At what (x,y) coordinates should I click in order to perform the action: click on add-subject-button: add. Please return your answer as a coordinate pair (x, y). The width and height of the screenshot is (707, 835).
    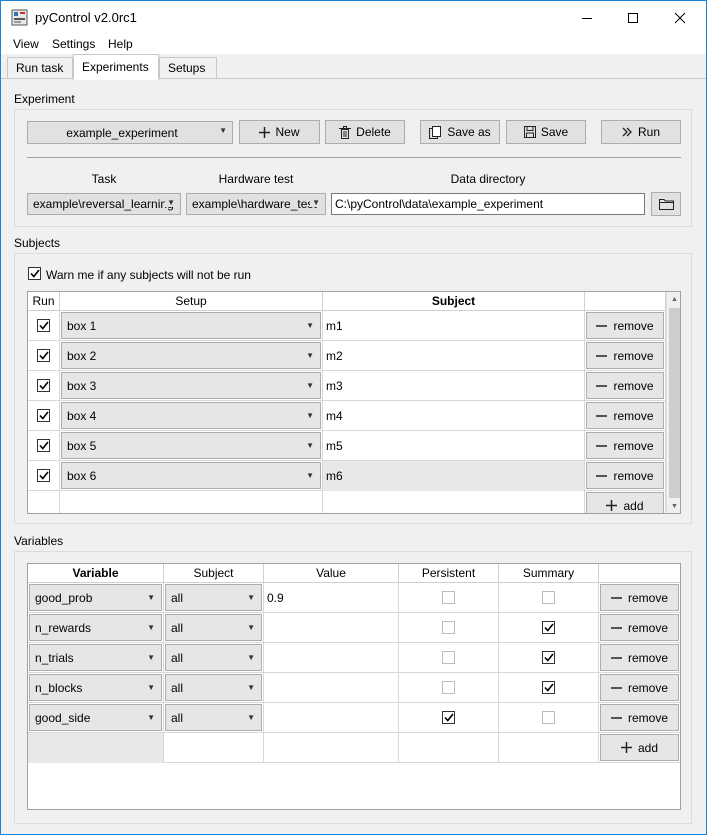
    Looking at the image, I should click on (625, 502).